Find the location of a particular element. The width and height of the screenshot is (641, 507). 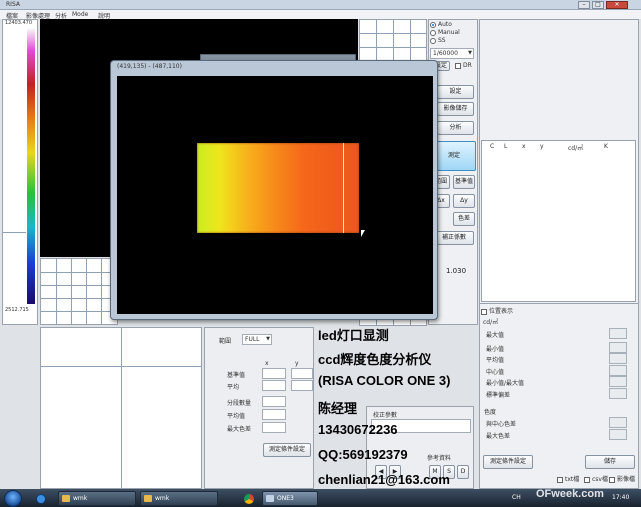

radio-auto-icon is located at coordinates (433, 24).